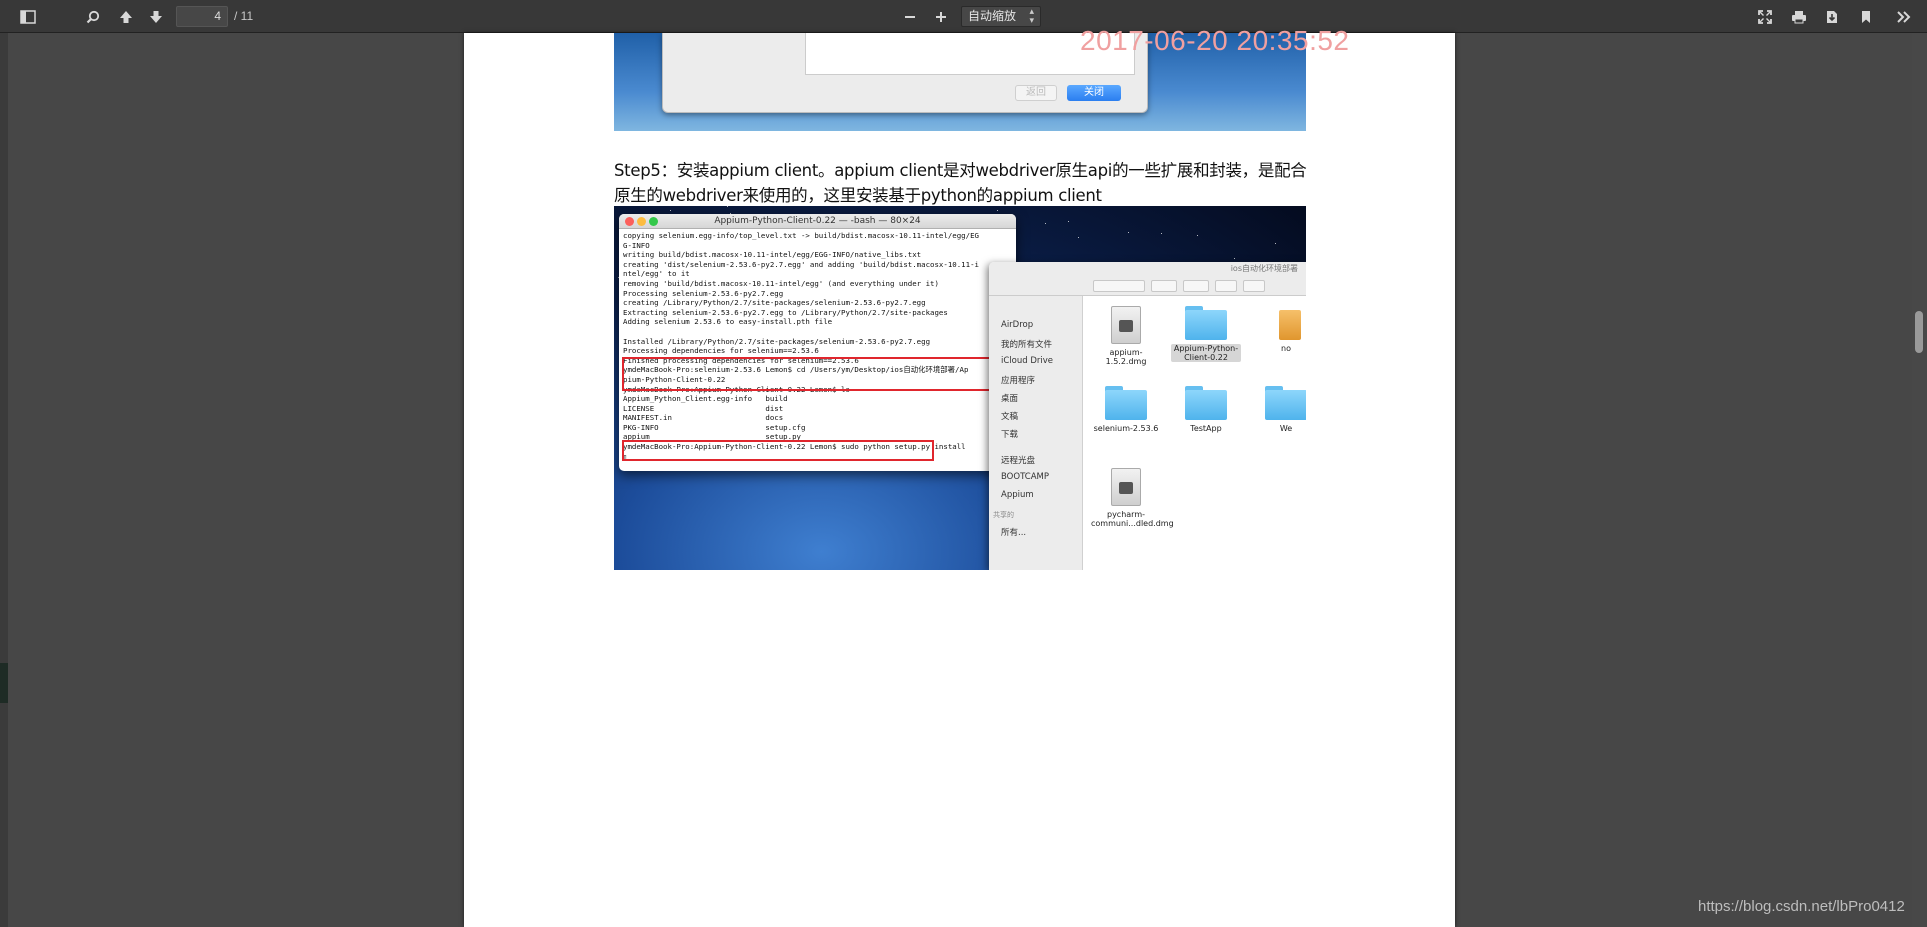  I want to click on close-dot-icon, so click(629, 221).